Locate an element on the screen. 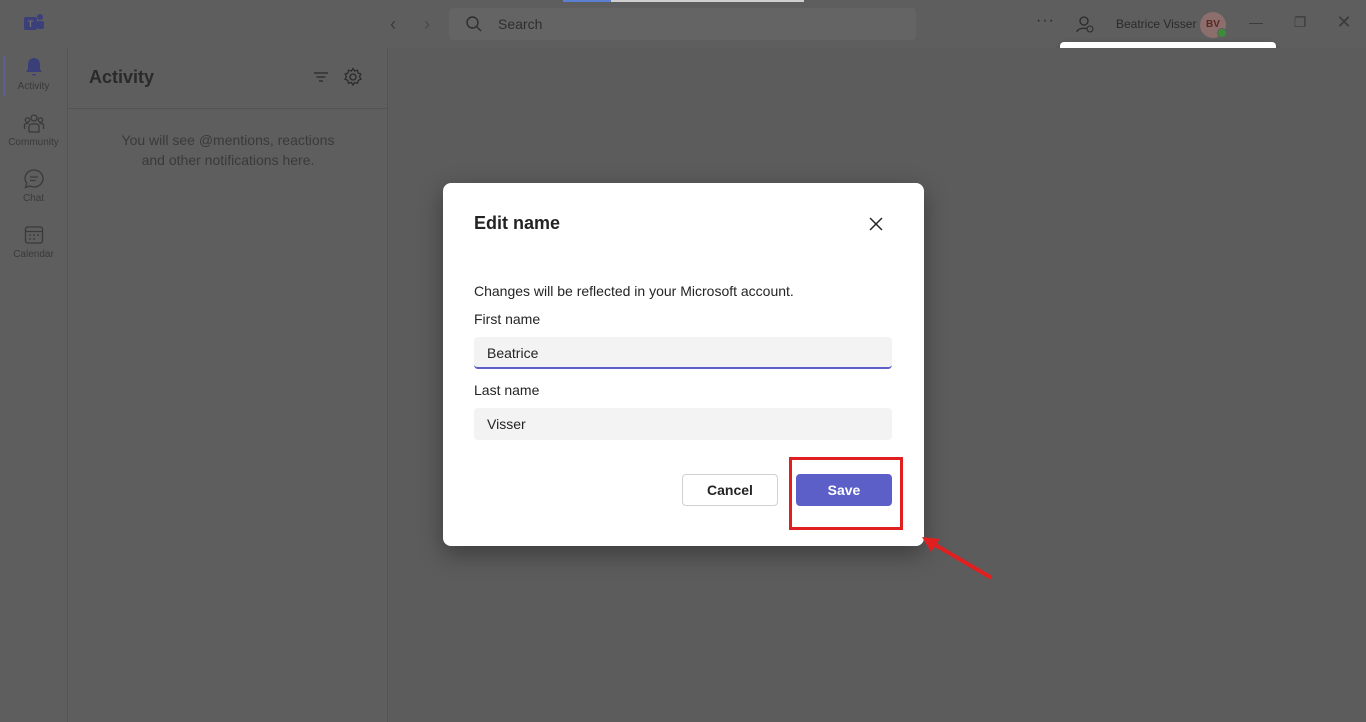 Image resolution: width=1366 pixels, height=722 pixels. rail-item-chat: Chat is located at coordinates (33, 187).